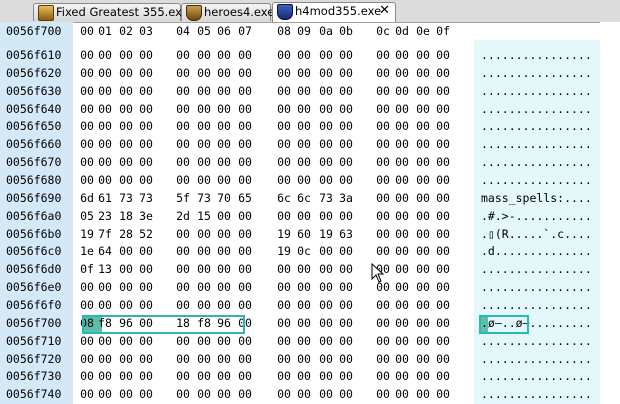  Describe the element at coordinates (105, 251) in the screenshot. I see `hex-byte: 64` at that location.